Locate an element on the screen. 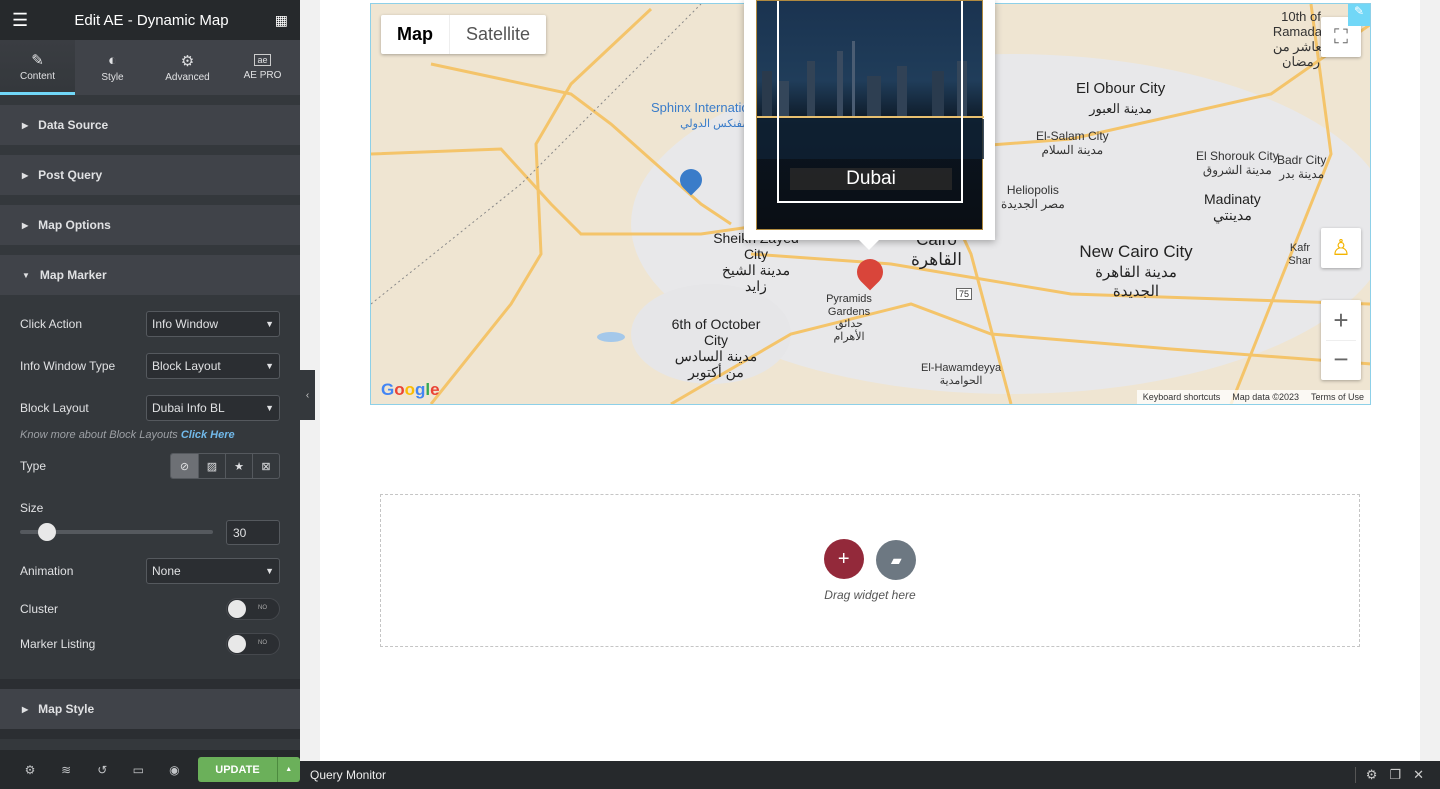 Image resolution: width=1440 pixels, height=789 pixels. ae-icon: ae is located at coordinates (262, 60).